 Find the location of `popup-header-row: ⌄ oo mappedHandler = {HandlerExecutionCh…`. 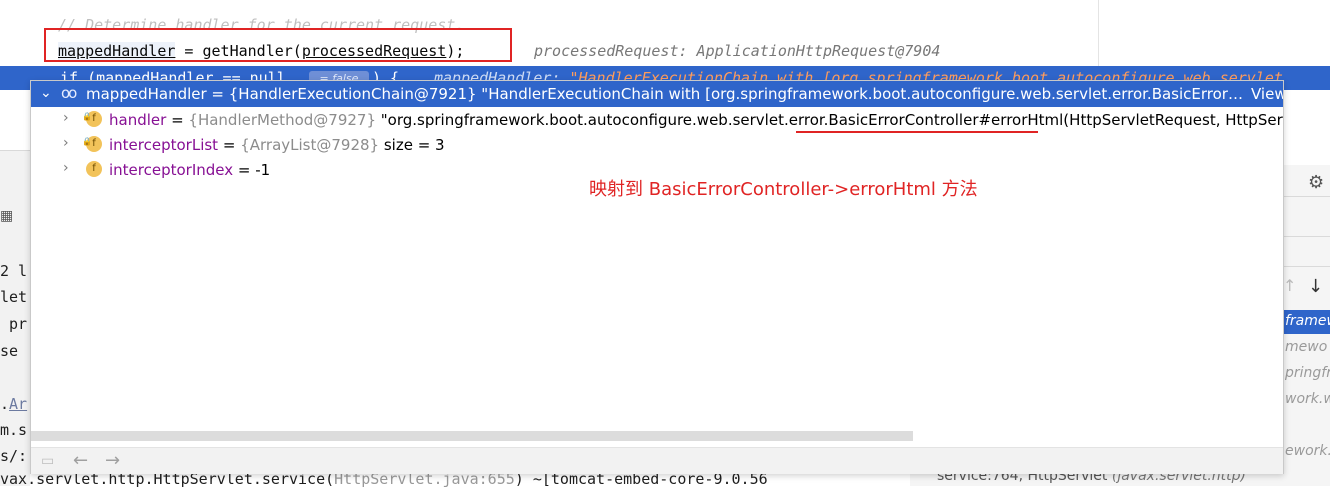

popup-header-row: ⌄ oo mappedHandler = {HandlerExecutionCh… is located at coordinates (657, 94).